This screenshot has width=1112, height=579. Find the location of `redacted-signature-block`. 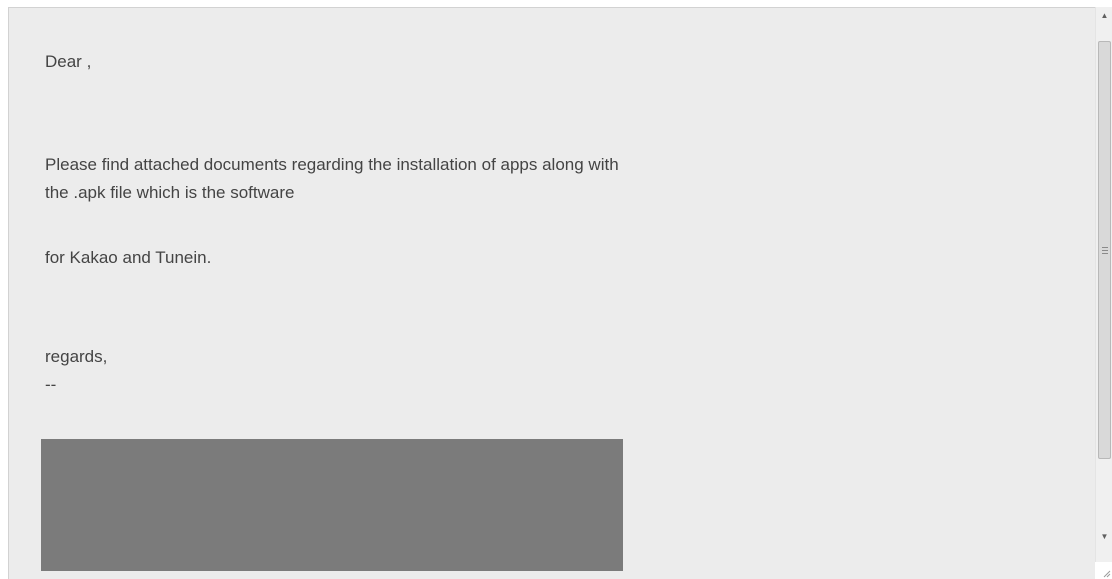

redacted-signature-block is located at coordinates (332, 505).